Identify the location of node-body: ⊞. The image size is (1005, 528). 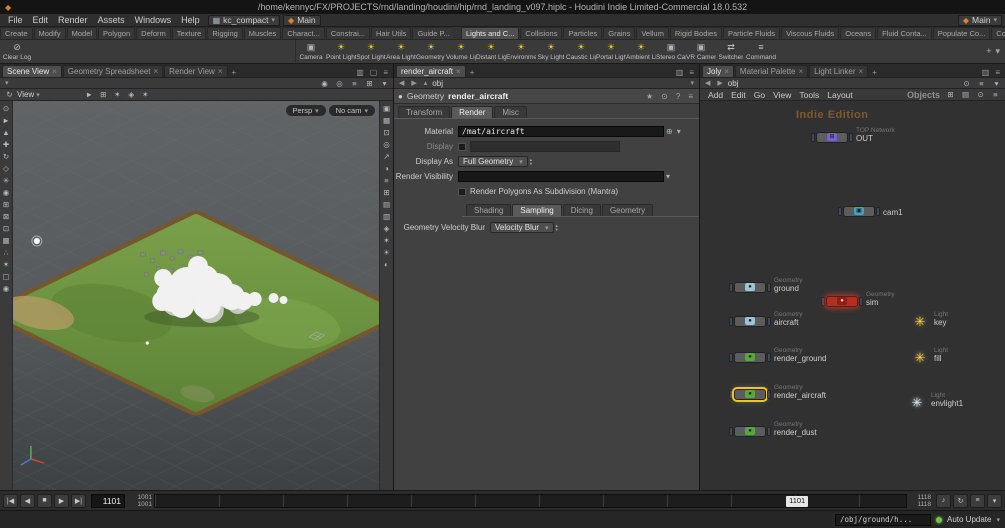
(832, 137).